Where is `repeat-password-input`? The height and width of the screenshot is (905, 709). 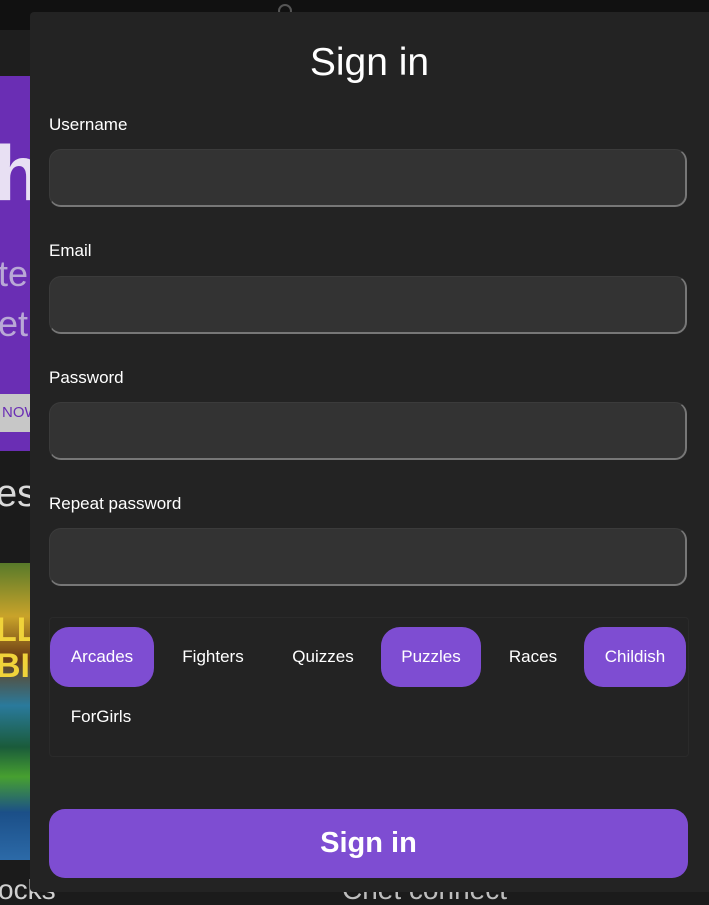 repeat-password-input is located at coordinates (368, 557).